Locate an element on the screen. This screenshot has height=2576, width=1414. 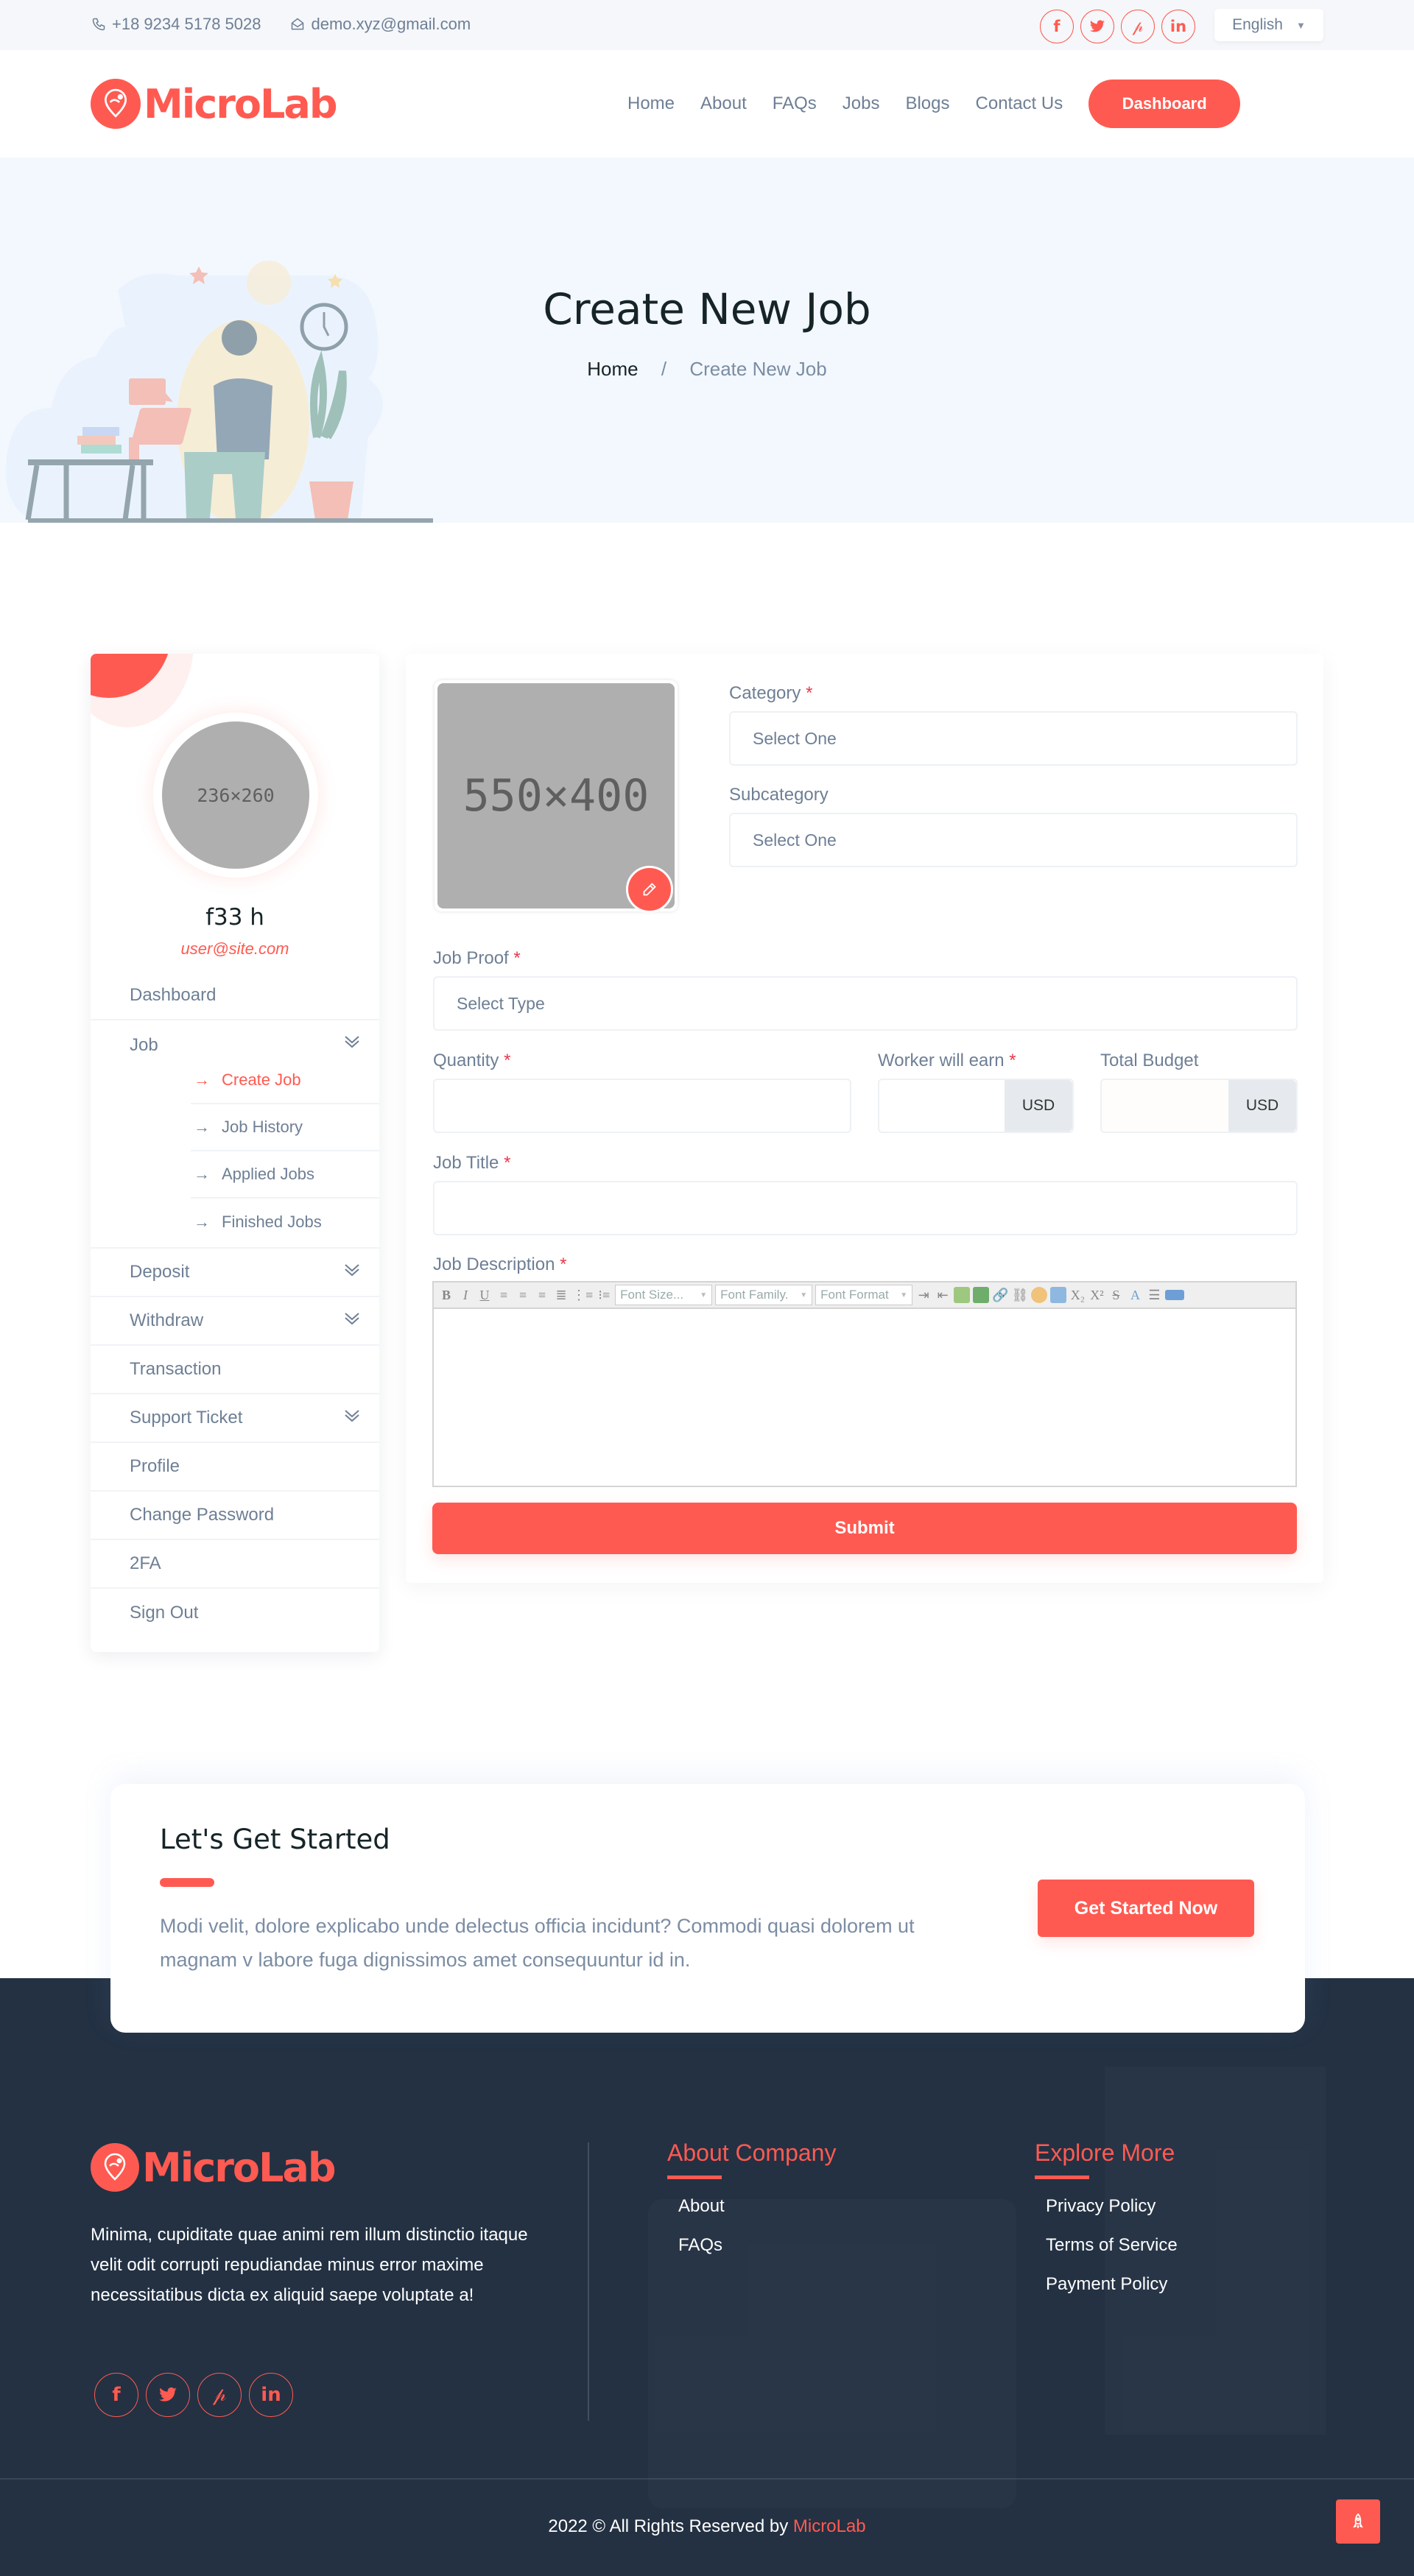
phone-contact: +18 9234 5178 5028 is located at coordinates (176, 24).